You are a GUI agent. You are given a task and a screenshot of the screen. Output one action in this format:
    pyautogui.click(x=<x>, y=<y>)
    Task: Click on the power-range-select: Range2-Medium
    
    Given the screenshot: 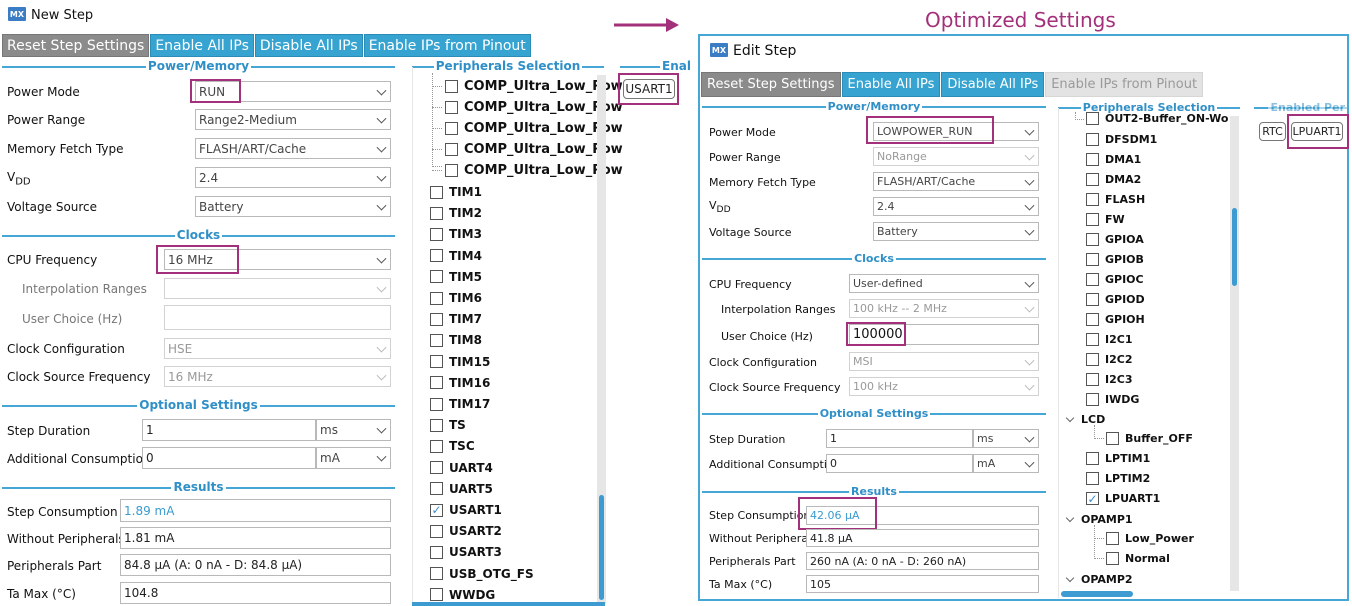 What is the action you would take?
    pyautogui.click(x=293, y=119)
    